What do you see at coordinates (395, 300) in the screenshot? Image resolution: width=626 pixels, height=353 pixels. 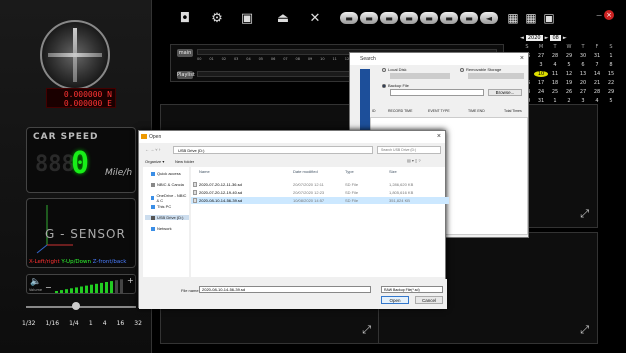 I see `open-button: Open` at bounding box center [395, 300].